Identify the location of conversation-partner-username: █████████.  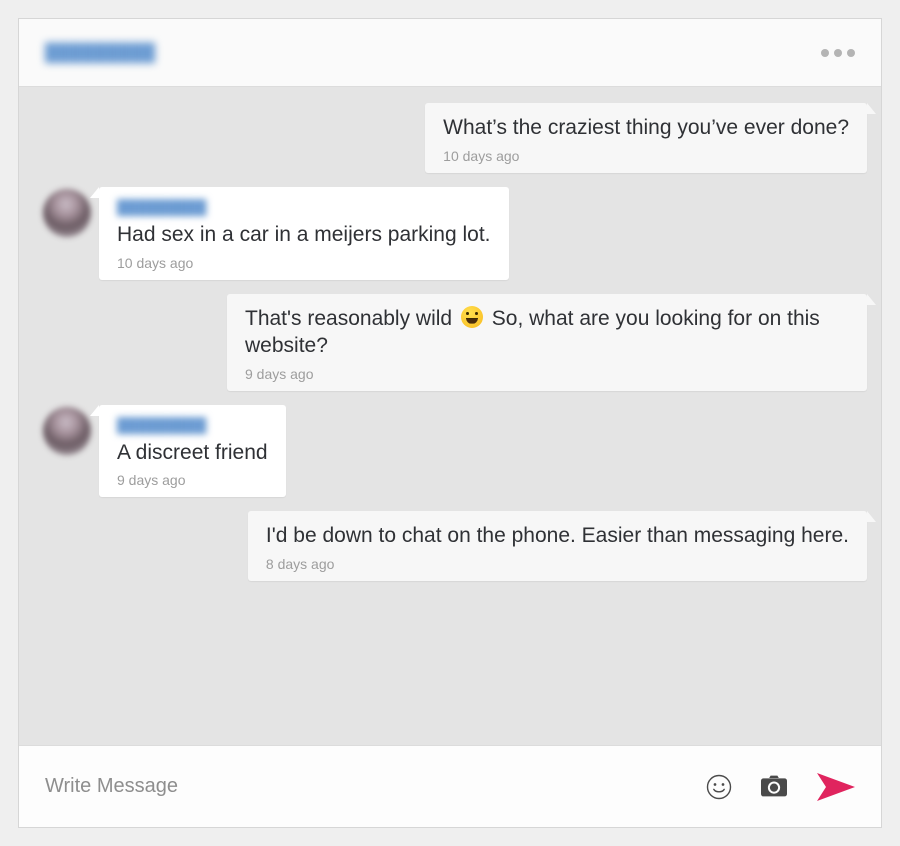
(100, 53).